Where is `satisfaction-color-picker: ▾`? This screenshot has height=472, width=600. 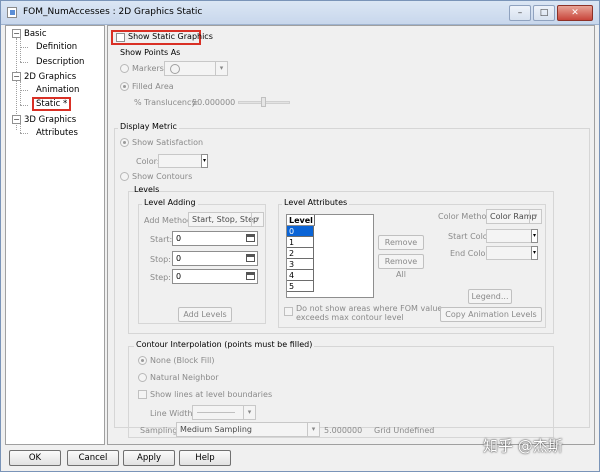 satisfaction-color-picker: ▾ is located at coordinates (183, 161).